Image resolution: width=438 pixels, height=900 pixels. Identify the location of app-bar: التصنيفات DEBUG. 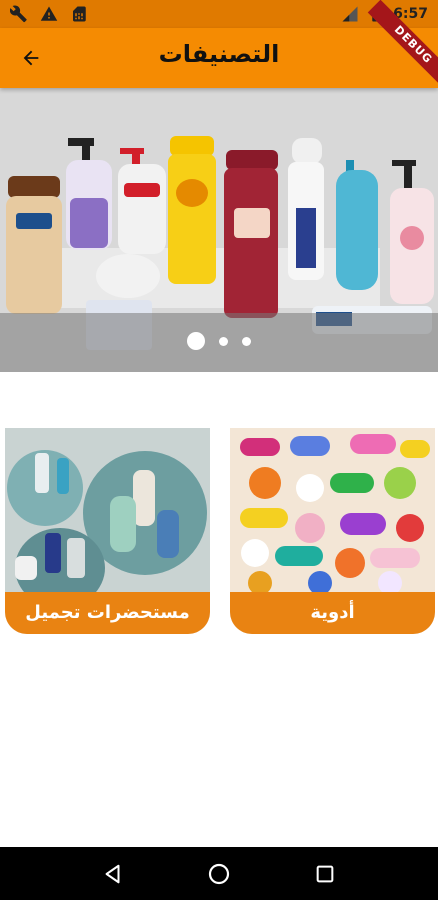
(219, 45).